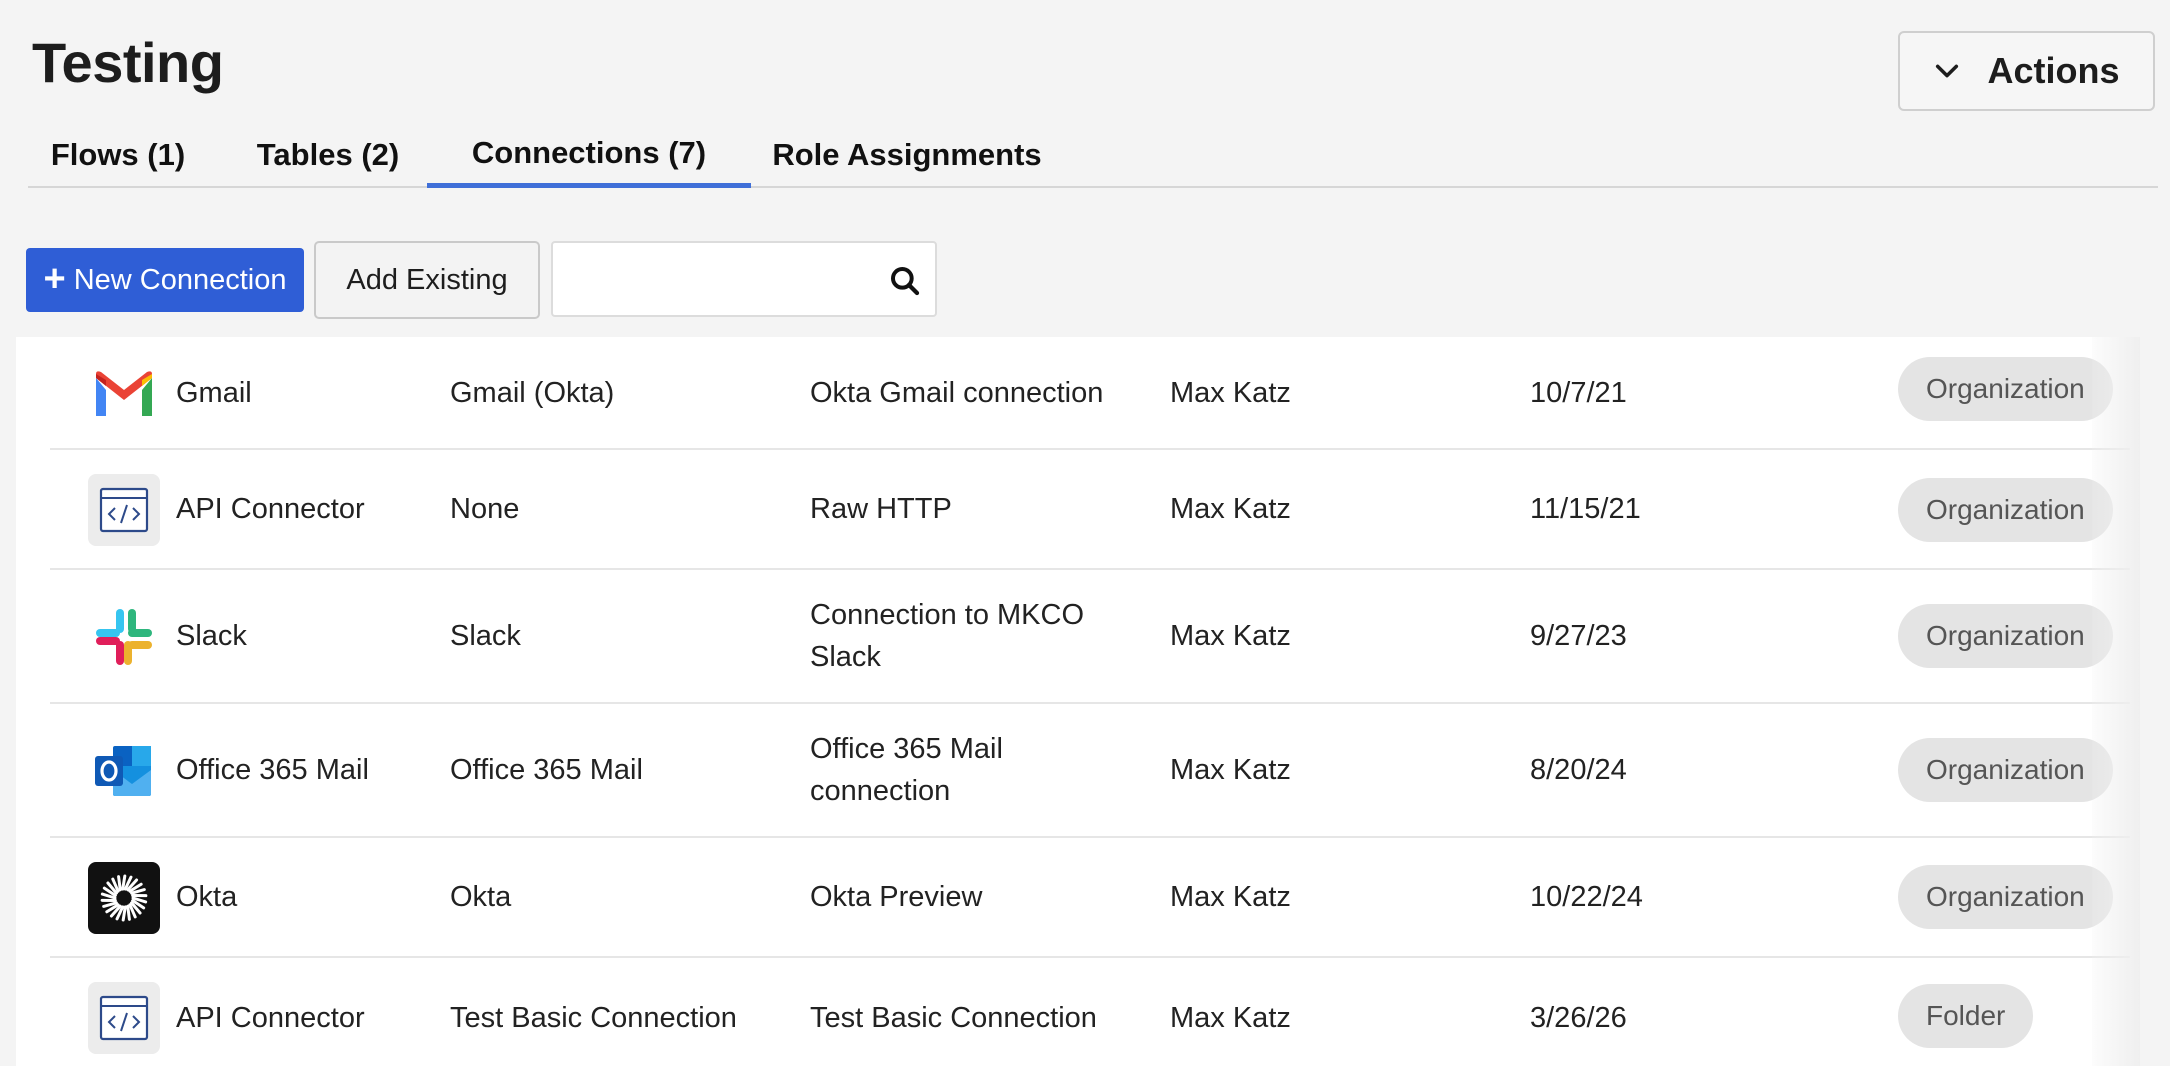 The image size is (2170, 1066). What do you see at coordinates (881, 509) in the screenshot?
I see `connection-description: Raw HTTP` at bounding box center [881, 509].